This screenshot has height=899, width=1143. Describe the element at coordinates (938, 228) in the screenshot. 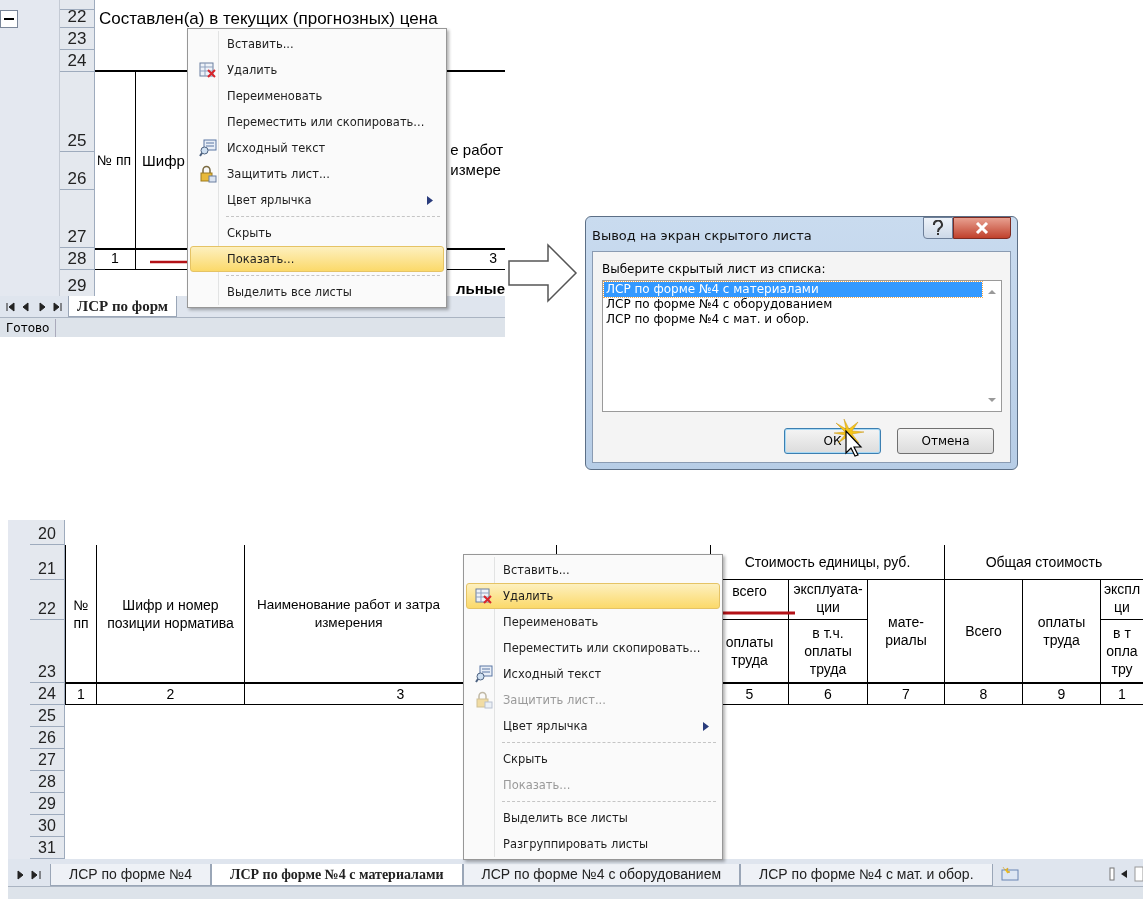

I see `help-icon` at that location.